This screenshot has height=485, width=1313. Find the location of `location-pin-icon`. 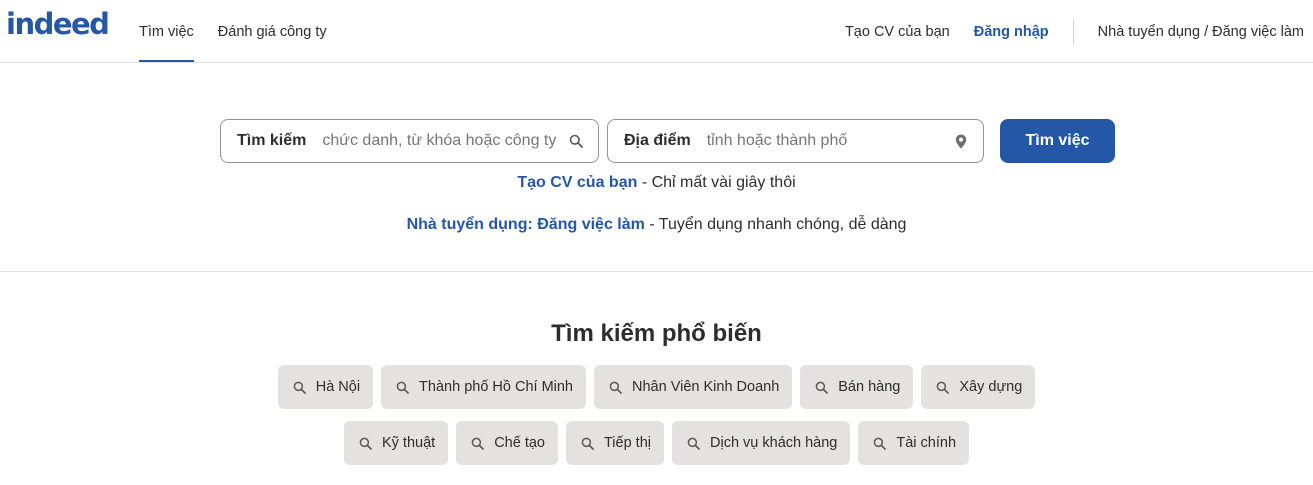

location-pin-icon is located at coordinates (961, 141).